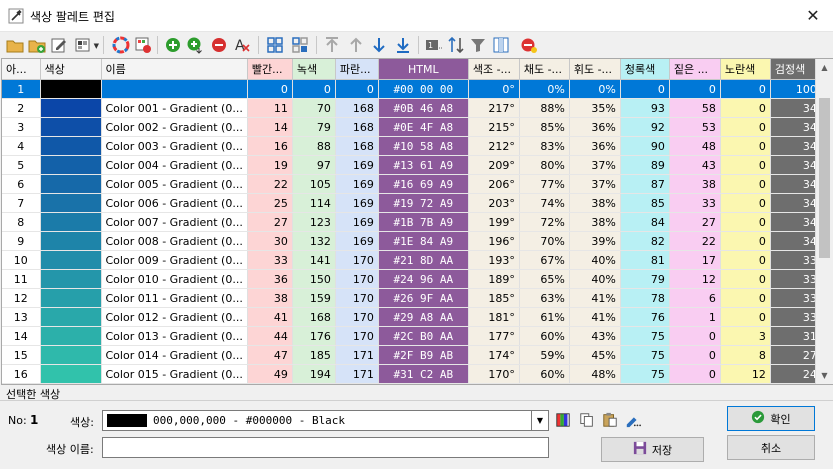  What do you see at coordinates (121, 45) in the screenshot?
I see `color-wheel-icon` at bounding box center [121, 45].